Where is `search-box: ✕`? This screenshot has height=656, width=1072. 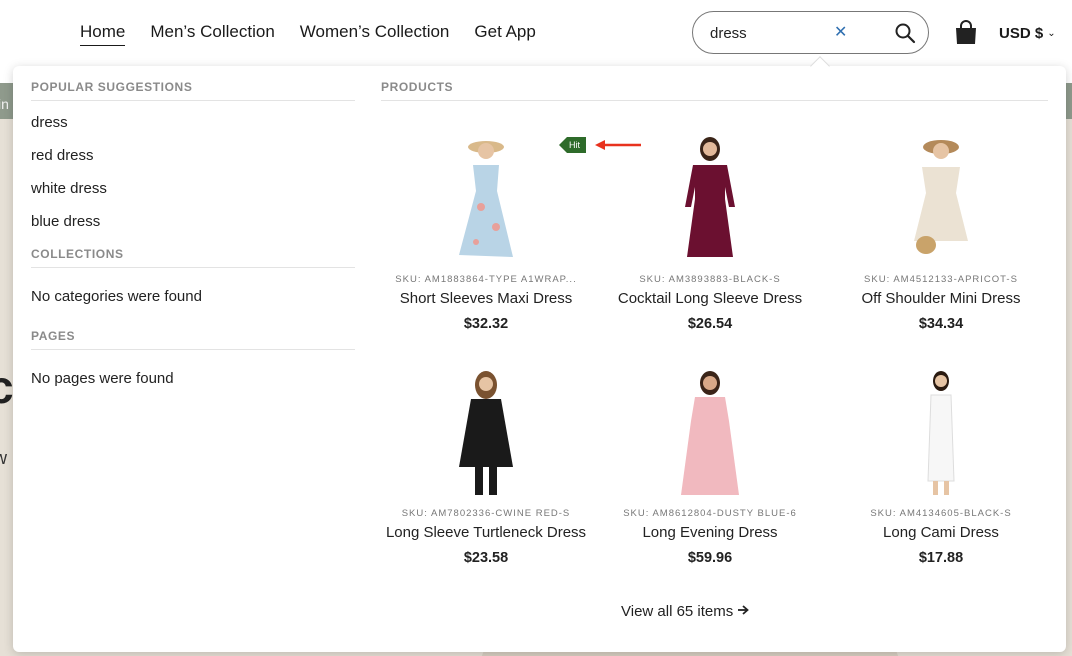
search-box: ✕ is located at coordinates (810, 32).